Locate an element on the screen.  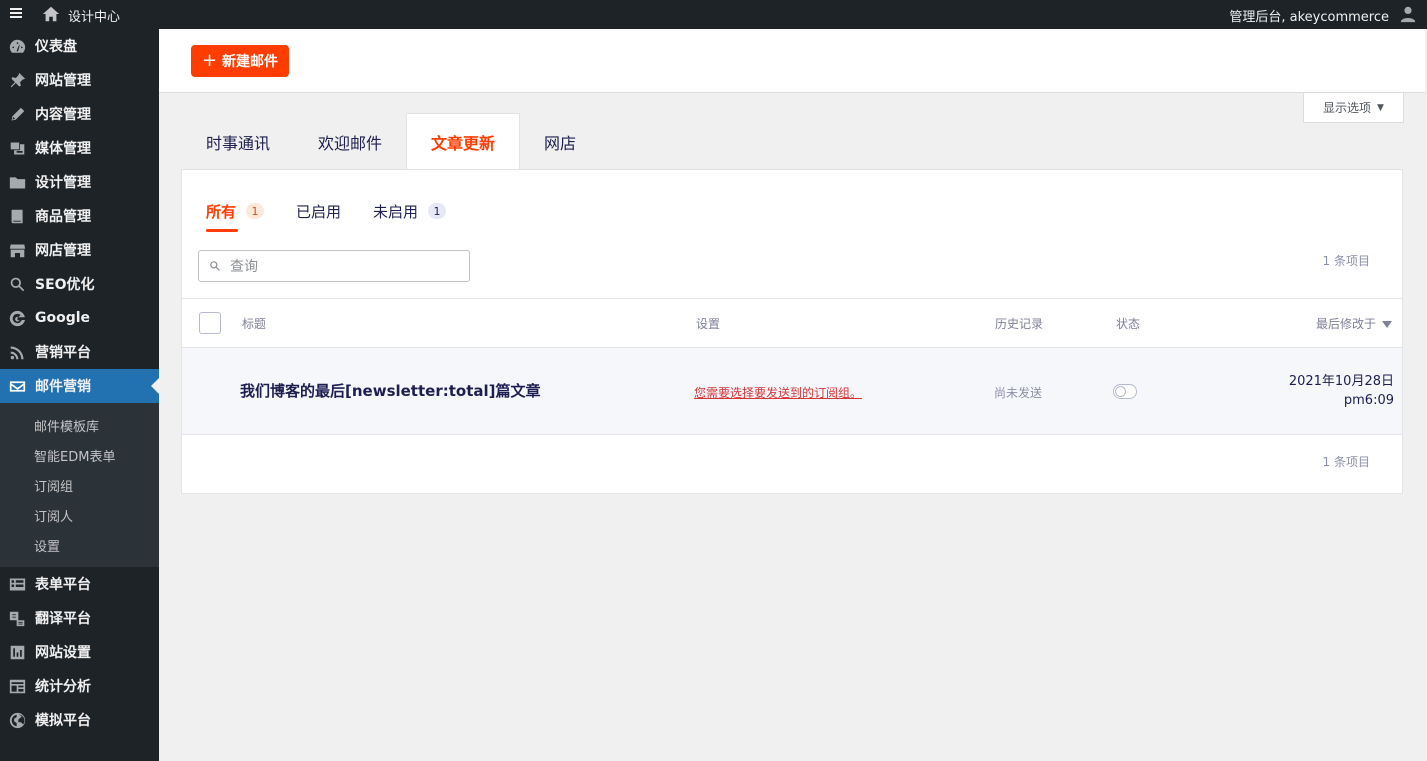
hamburger-menu-icon is located at coordinates (16, 14).